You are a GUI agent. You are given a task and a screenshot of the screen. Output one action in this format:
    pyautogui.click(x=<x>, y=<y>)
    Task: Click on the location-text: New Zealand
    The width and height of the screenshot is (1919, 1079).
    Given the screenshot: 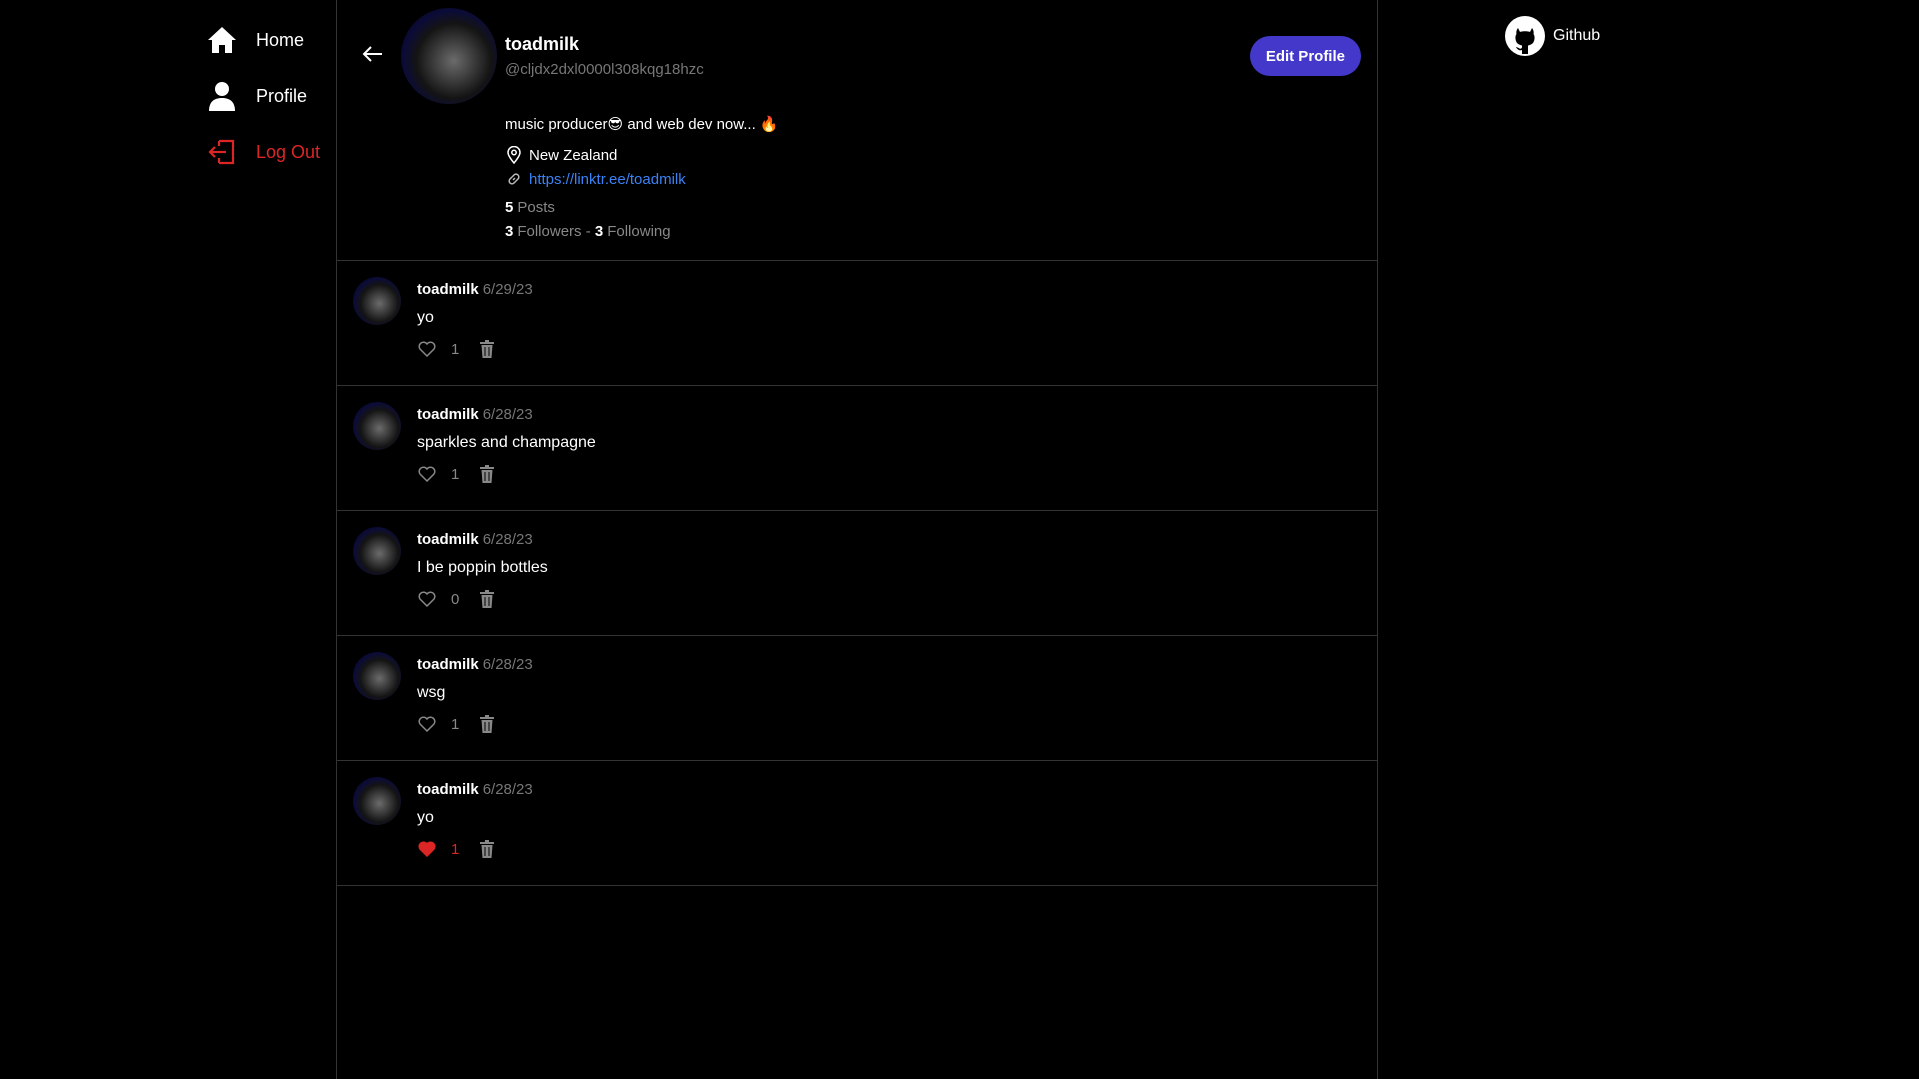 What is the action you would take?
    pyautogui.click(x=573, y=155)
    